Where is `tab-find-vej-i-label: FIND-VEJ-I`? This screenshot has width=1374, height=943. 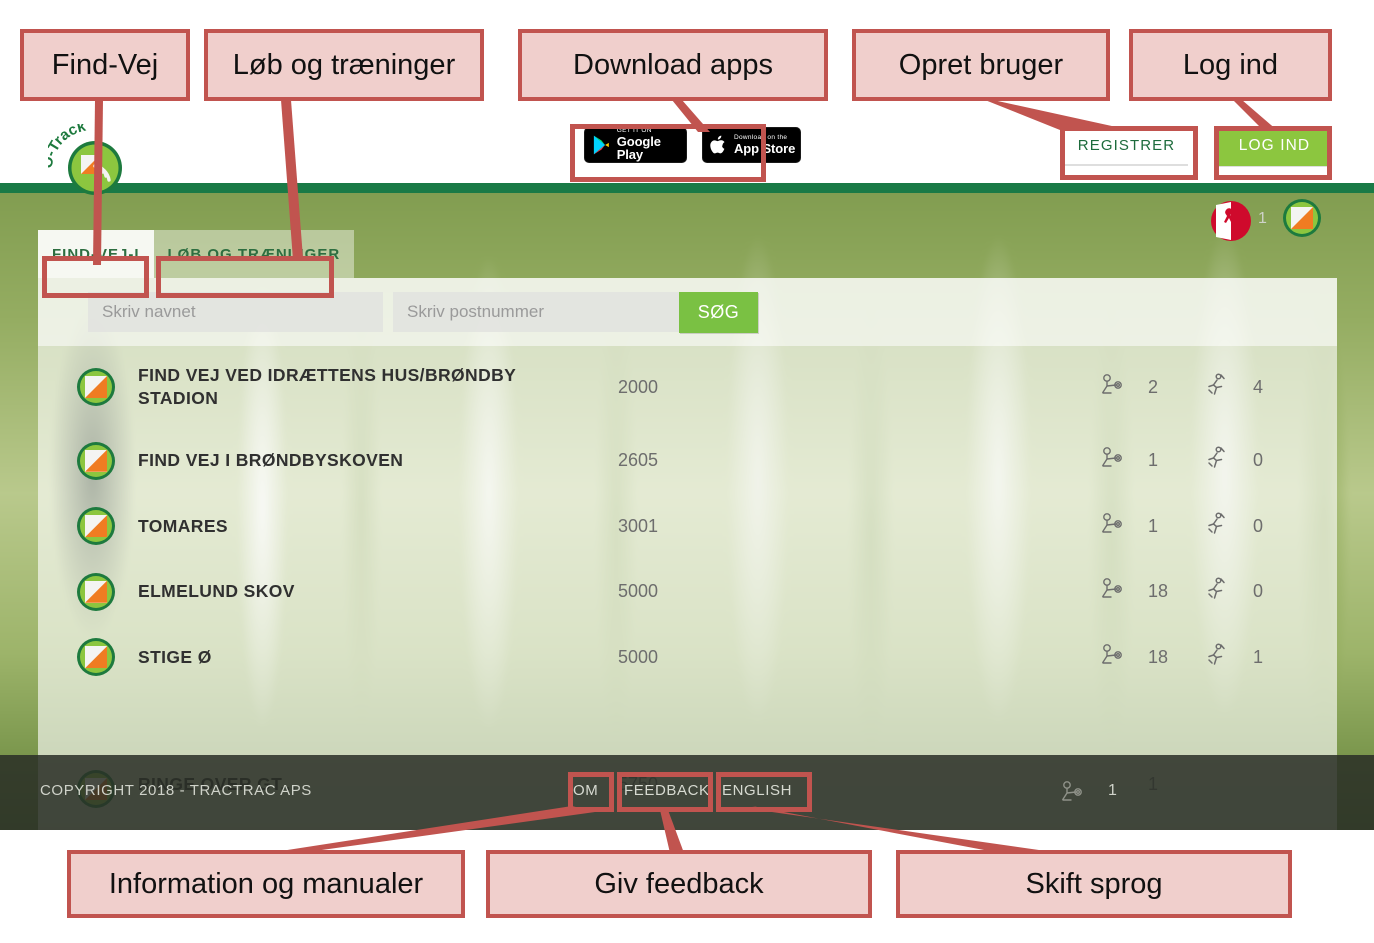
tab-find-vej-i-label: FIND-VEJ-I is located at coordinates (96, 254).